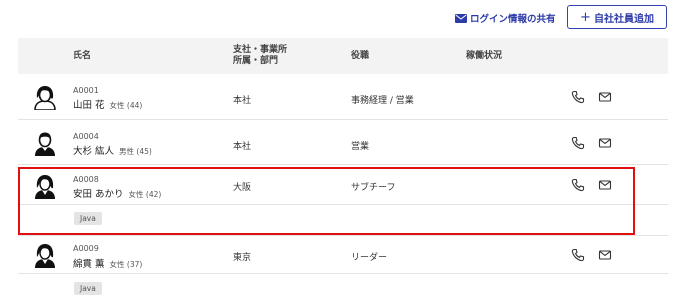  I want to click on header-office: 支社・事業所 所属・部門, so click(260, 56).